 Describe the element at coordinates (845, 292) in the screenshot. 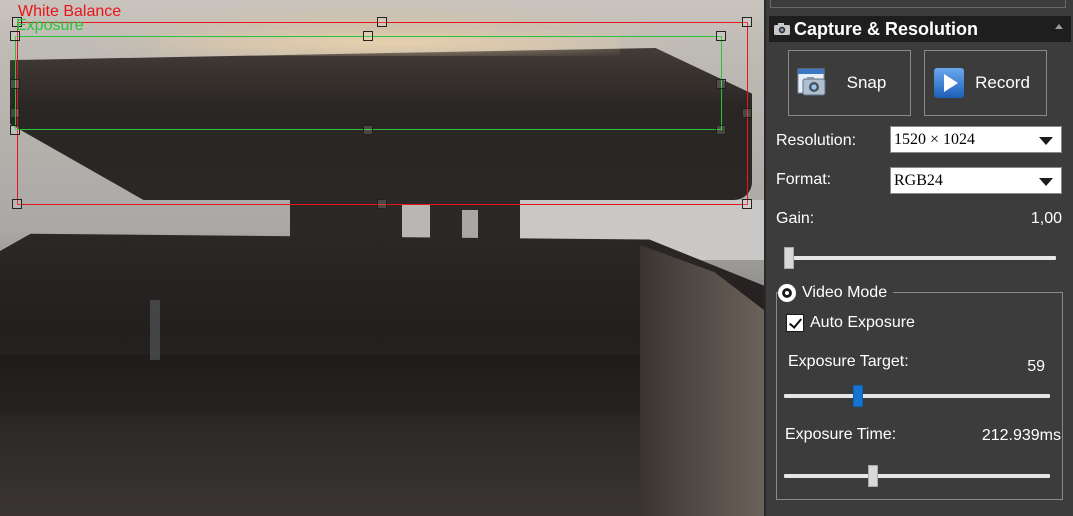

I see `video-mode-label: Video Mode` at that location.